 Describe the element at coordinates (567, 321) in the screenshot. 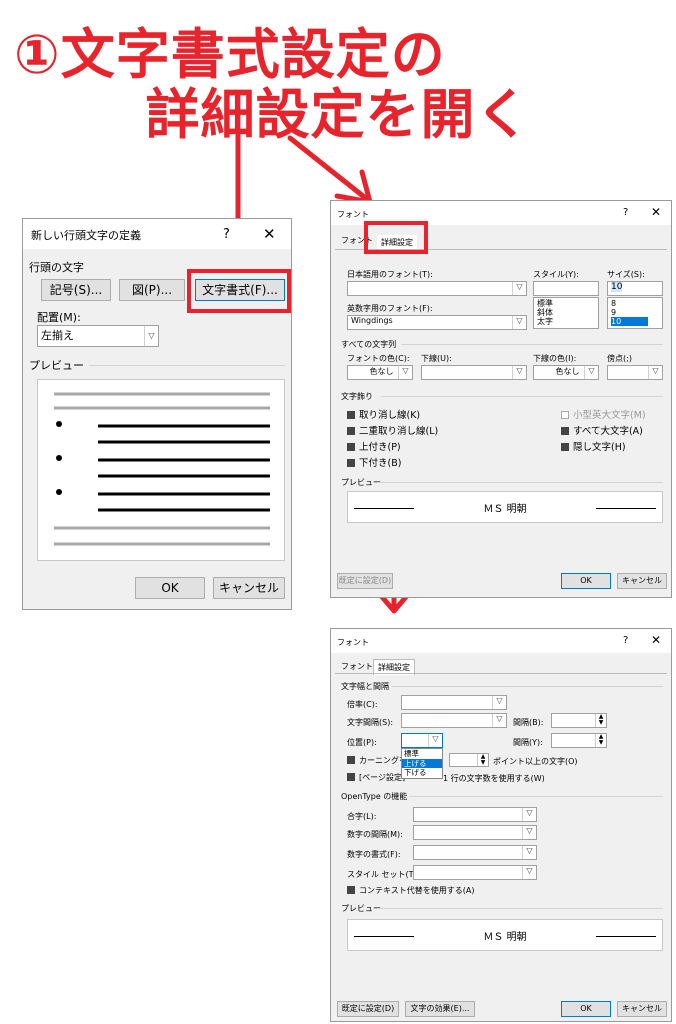

I see `style-option: 太字` at that location.